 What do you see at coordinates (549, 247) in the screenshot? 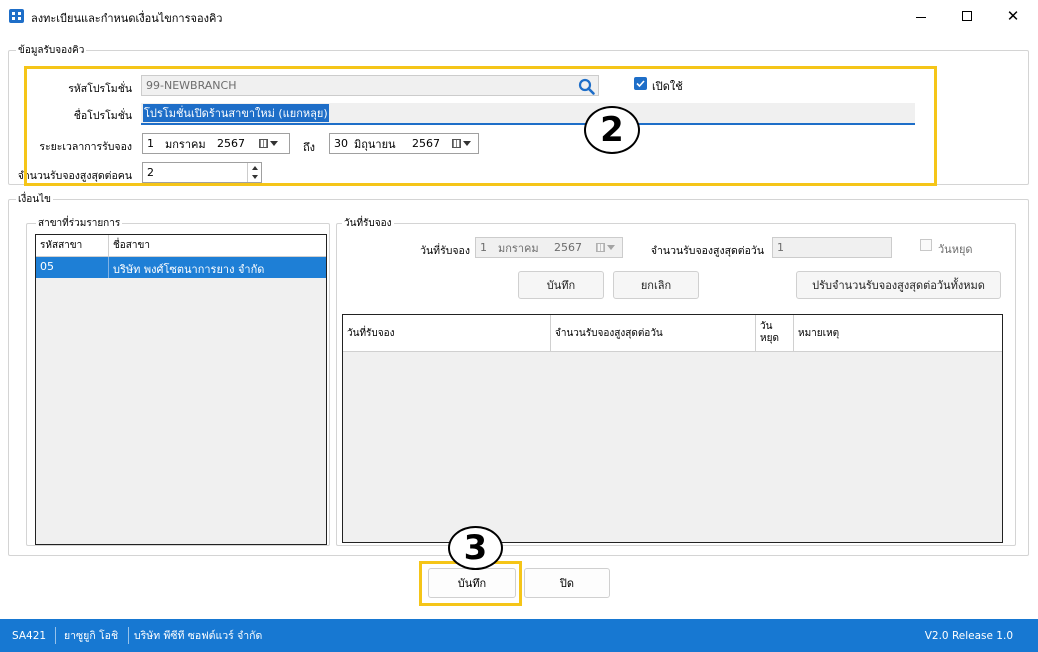
I see `booking-date-picker: 1 มกราคม 2567` at bounding box center [549, 247].